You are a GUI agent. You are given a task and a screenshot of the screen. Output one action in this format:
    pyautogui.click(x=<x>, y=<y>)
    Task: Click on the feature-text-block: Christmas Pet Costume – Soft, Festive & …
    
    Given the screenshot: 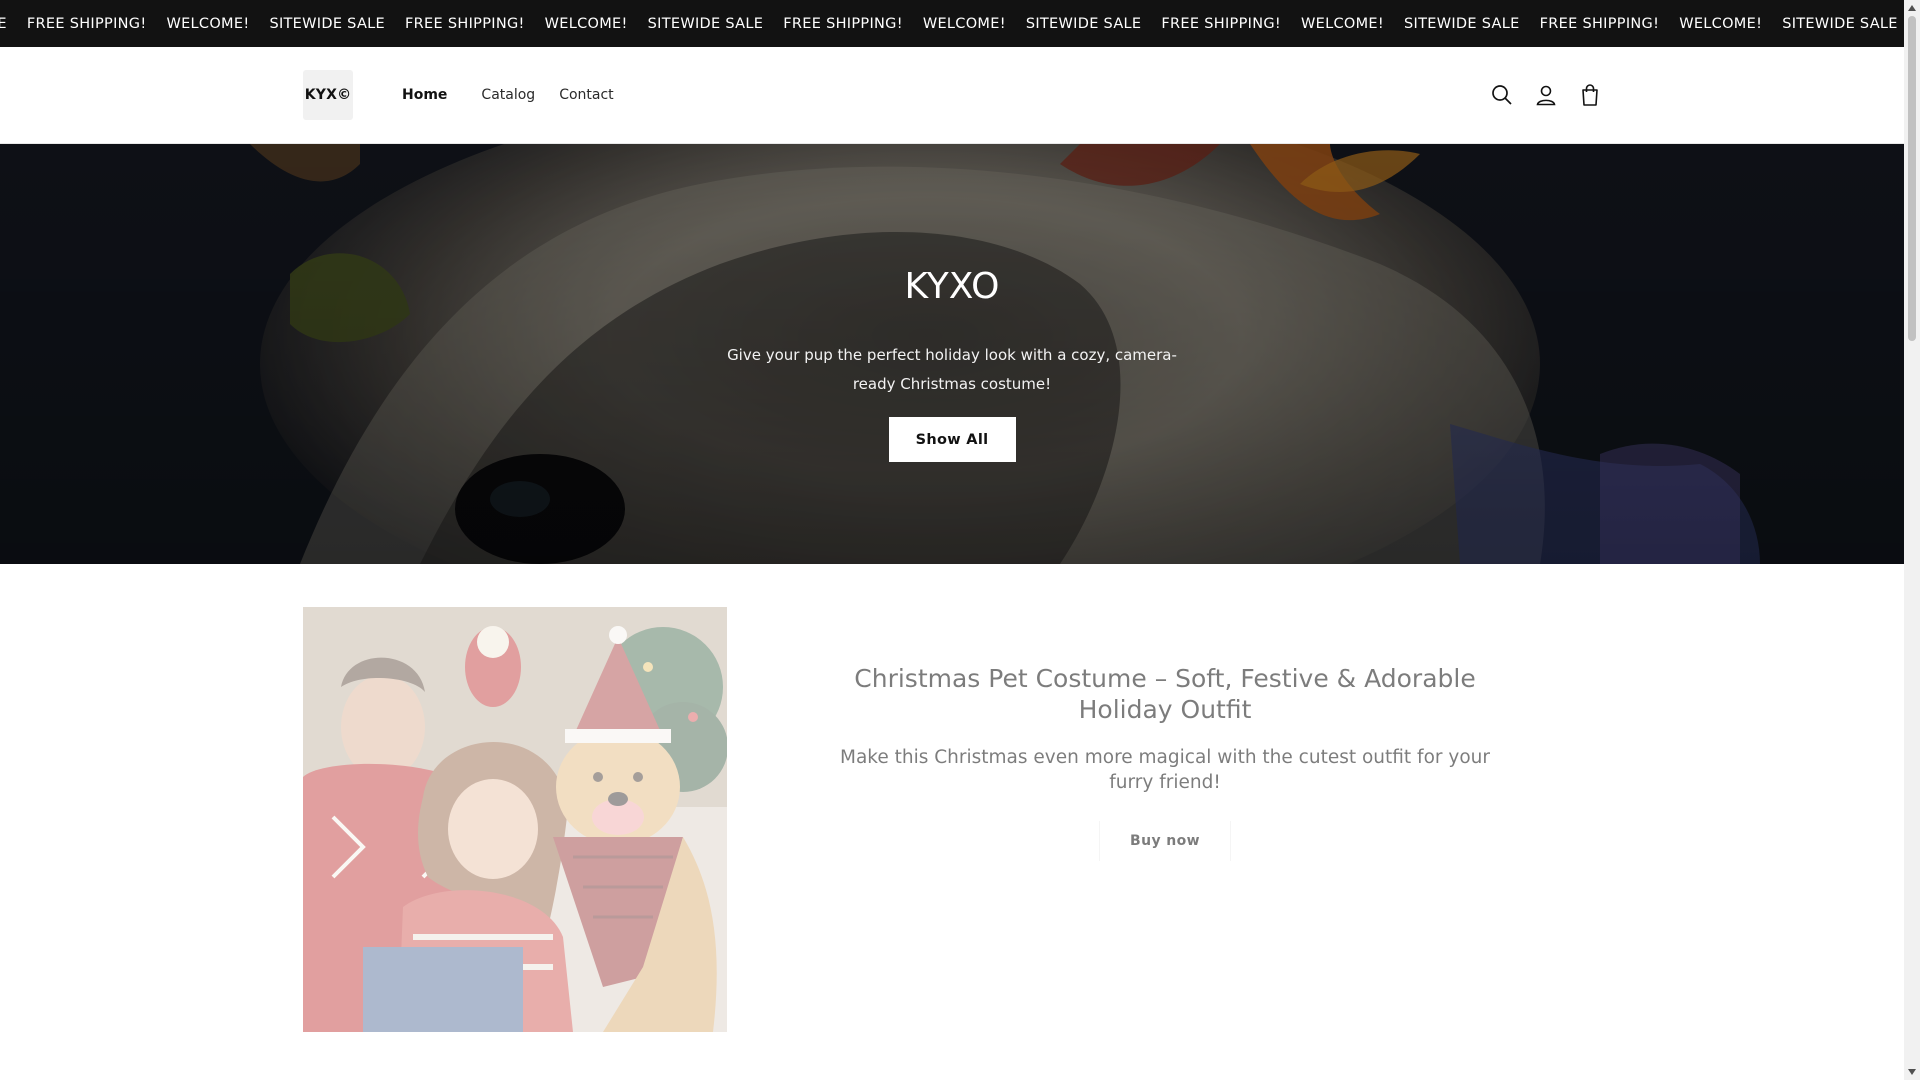 What is the action you would take?
    pyautogui.click(x=1165, y=762)
    